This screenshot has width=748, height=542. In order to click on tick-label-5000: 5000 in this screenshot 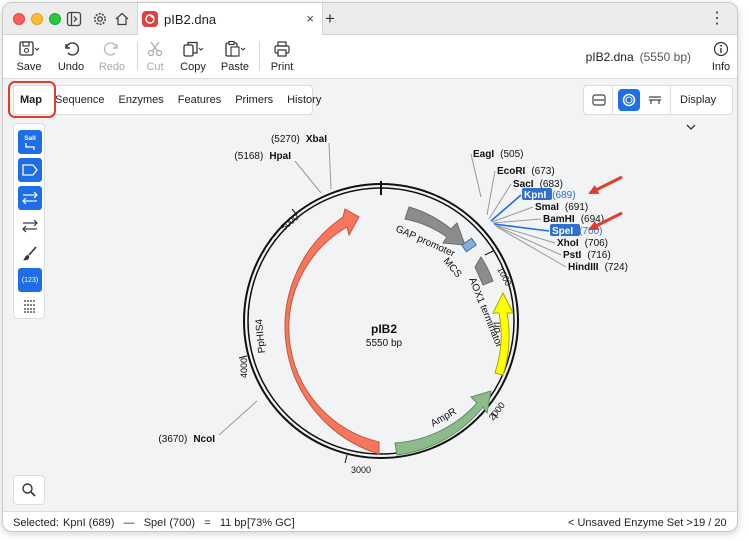, I will do `click(290, 222)`.